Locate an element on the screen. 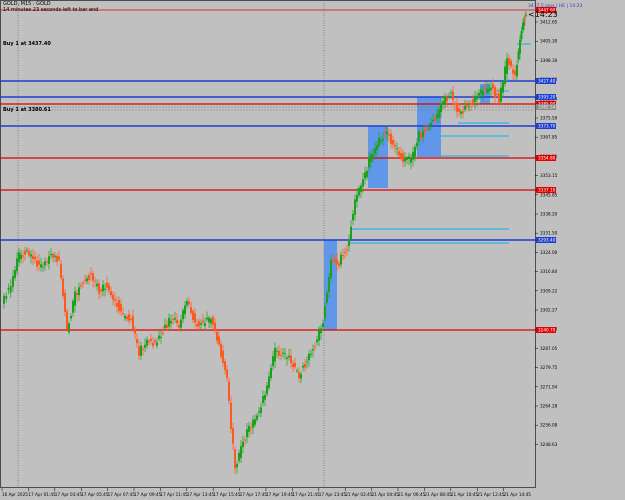 Image resolution: width=625 pixels, height=500 pixels. price-tag-label: 3382.54 is located at coordinates (547, 107).